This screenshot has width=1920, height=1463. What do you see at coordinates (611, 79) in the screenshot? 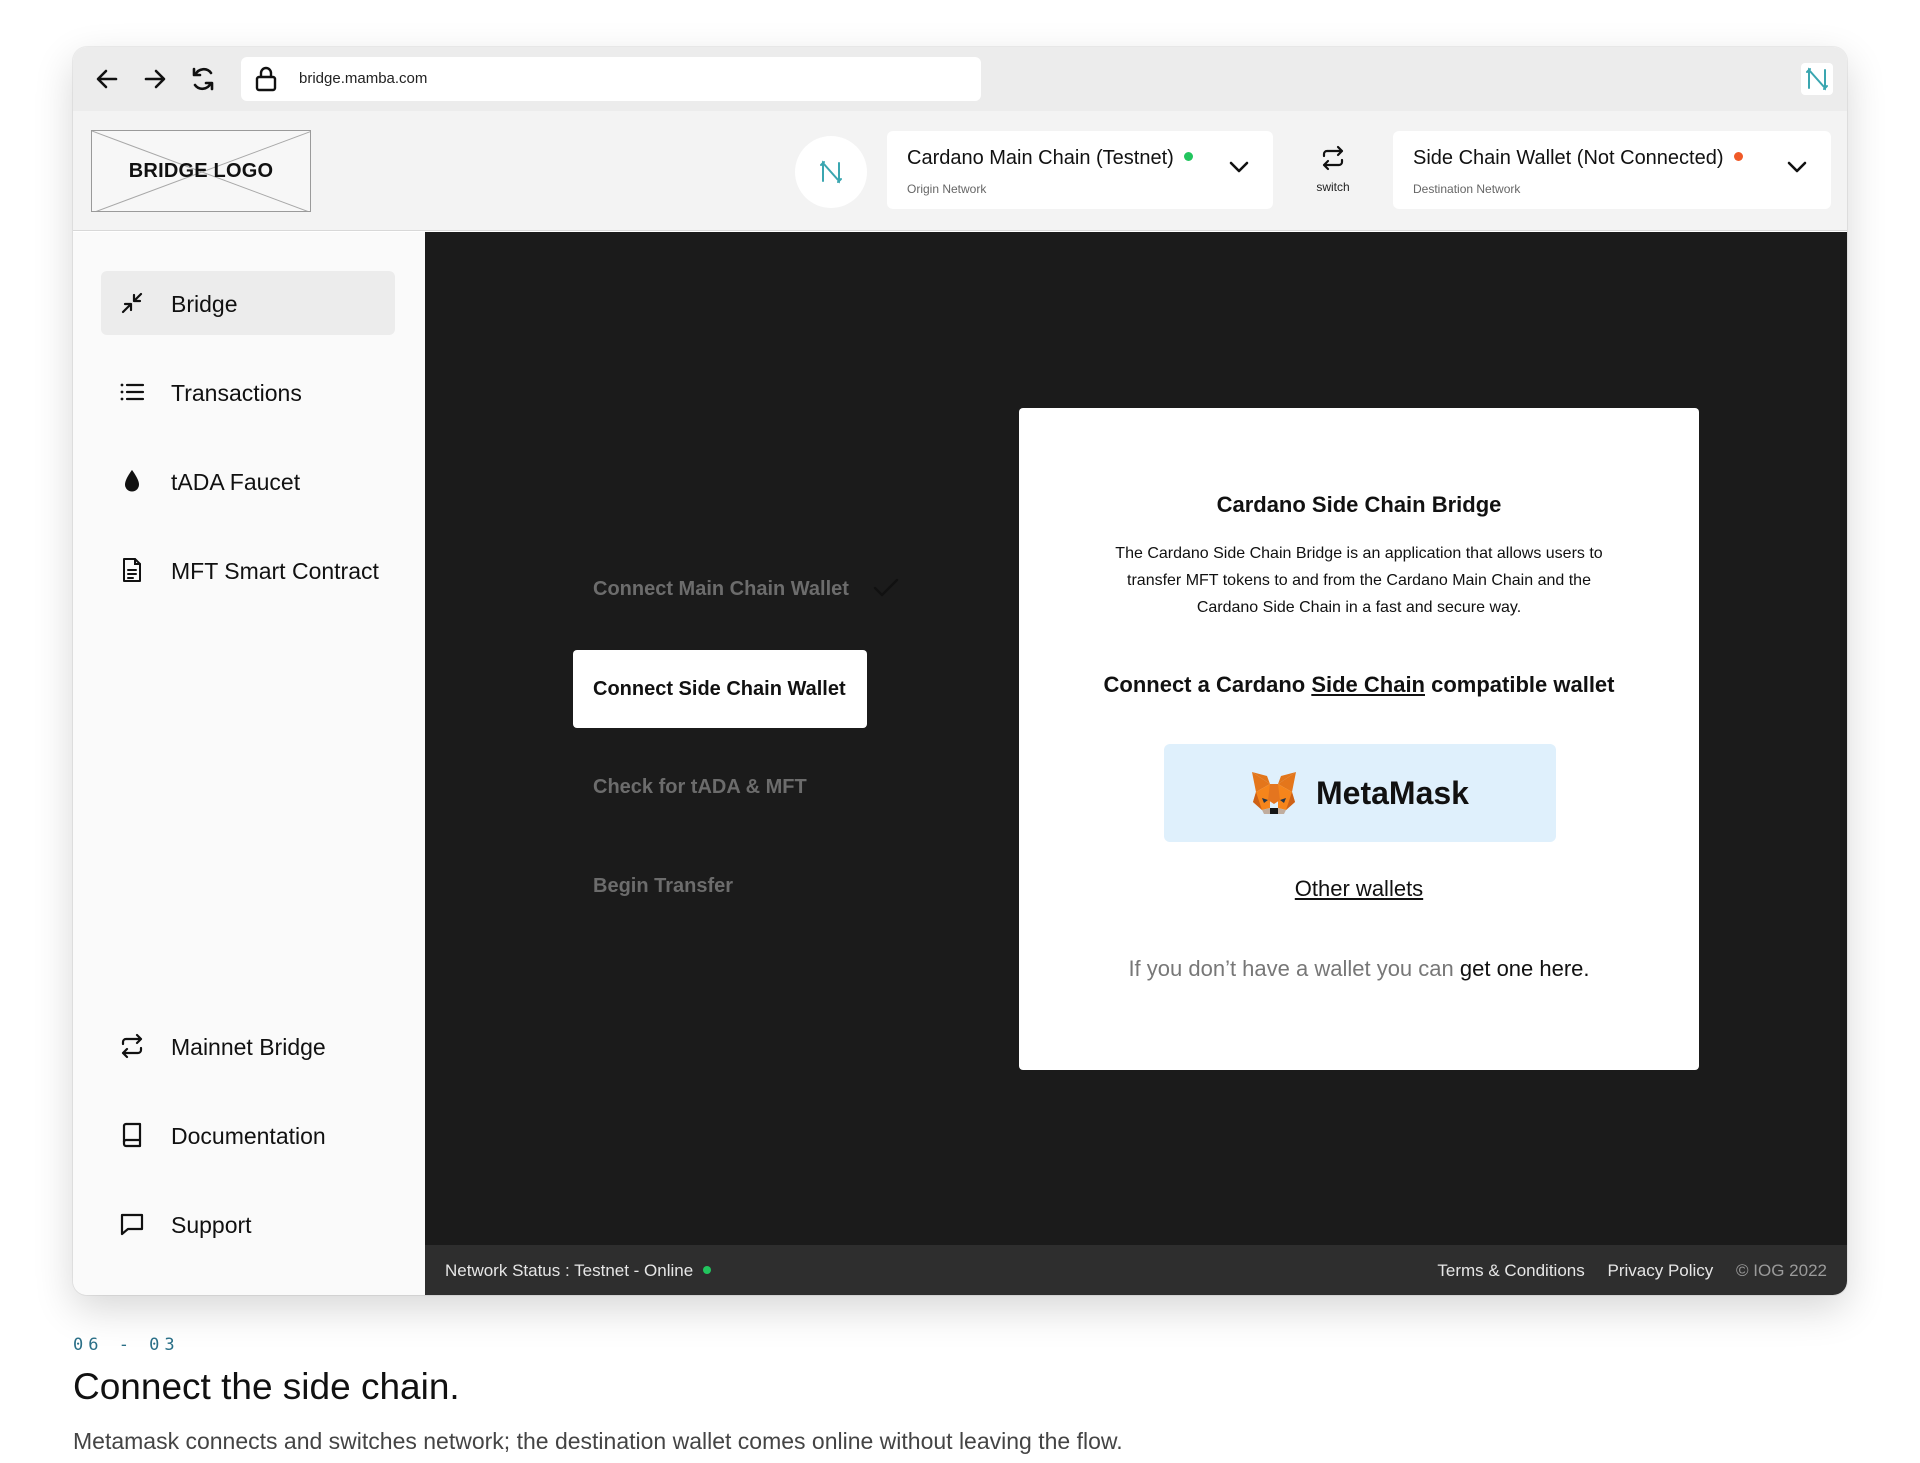
I see `address-bar: bridge.mamba.com` at bounding box center [611, 79].